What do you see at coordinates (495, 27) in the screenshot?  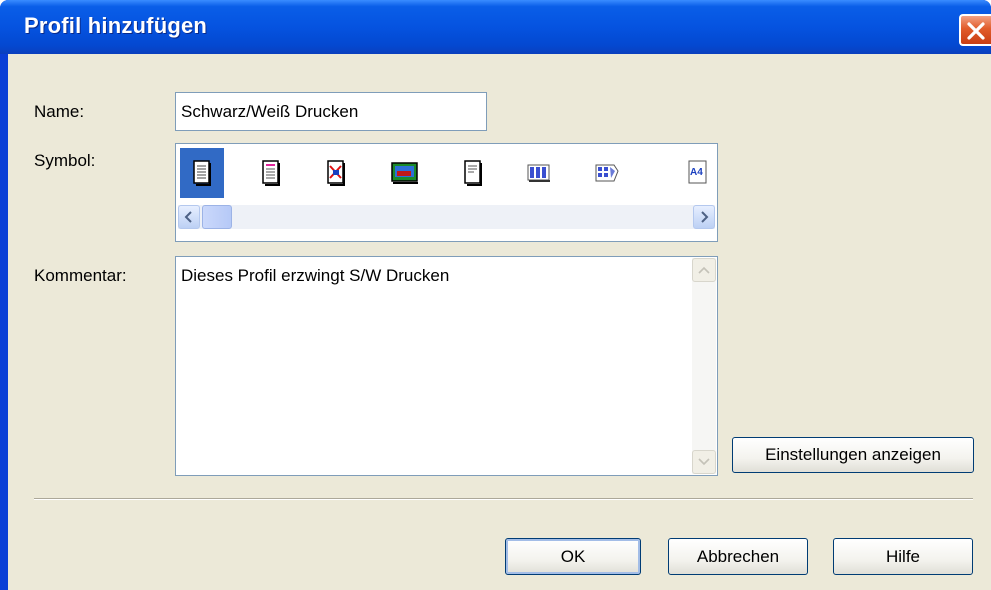 I see `title-bar: Profil hinzufügen` at bounding box center [495, 27].